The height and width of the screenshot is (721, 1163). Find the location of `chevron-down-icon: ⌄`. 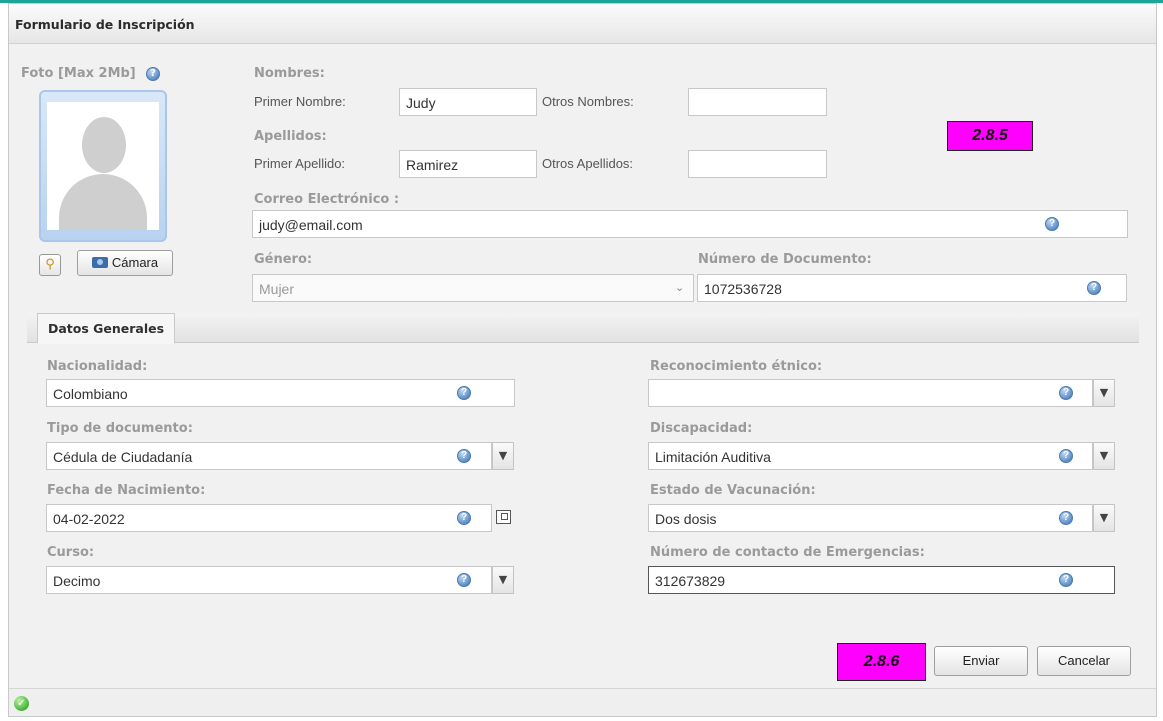

chevron-down-icon: ⌄ is located at coordinates (680, 288).